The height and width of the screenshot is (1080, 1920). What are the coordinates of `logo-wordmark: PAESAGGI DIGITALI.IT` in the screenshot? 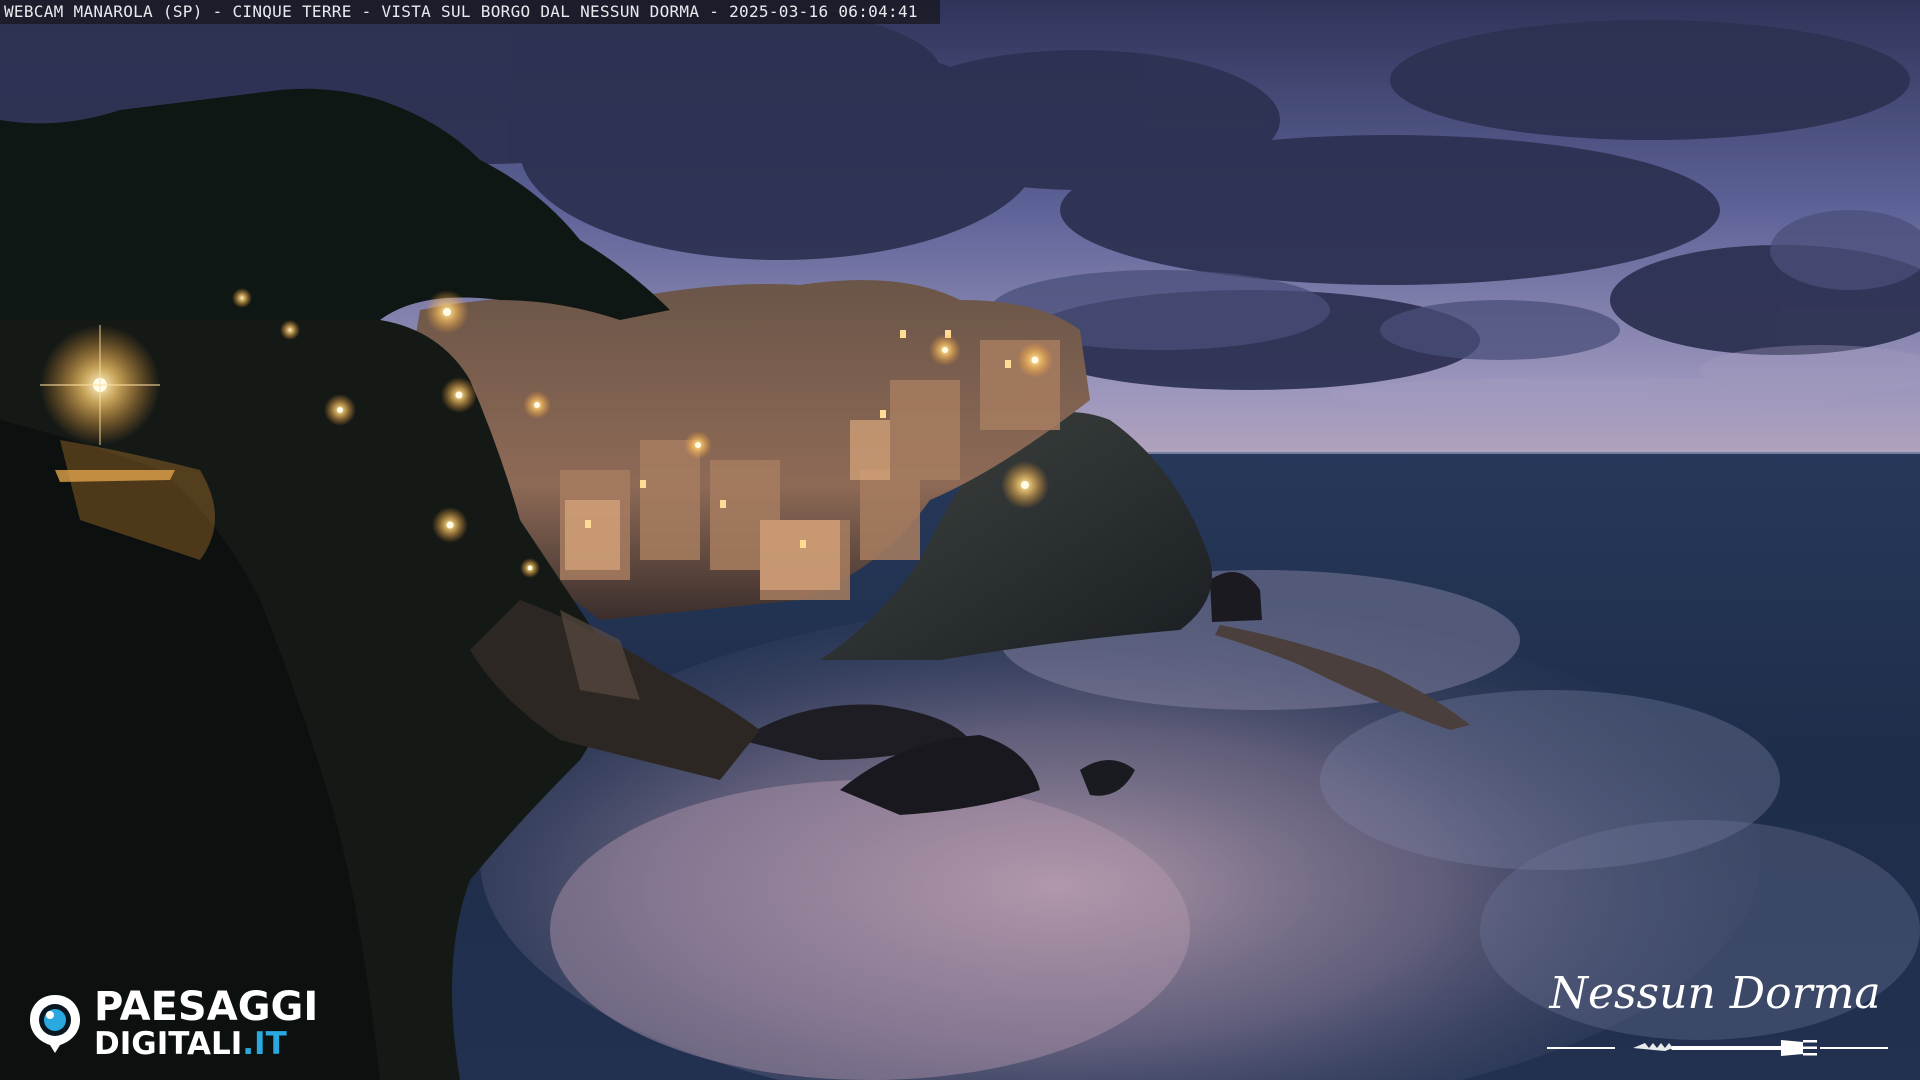 It's located at (206, 1023).